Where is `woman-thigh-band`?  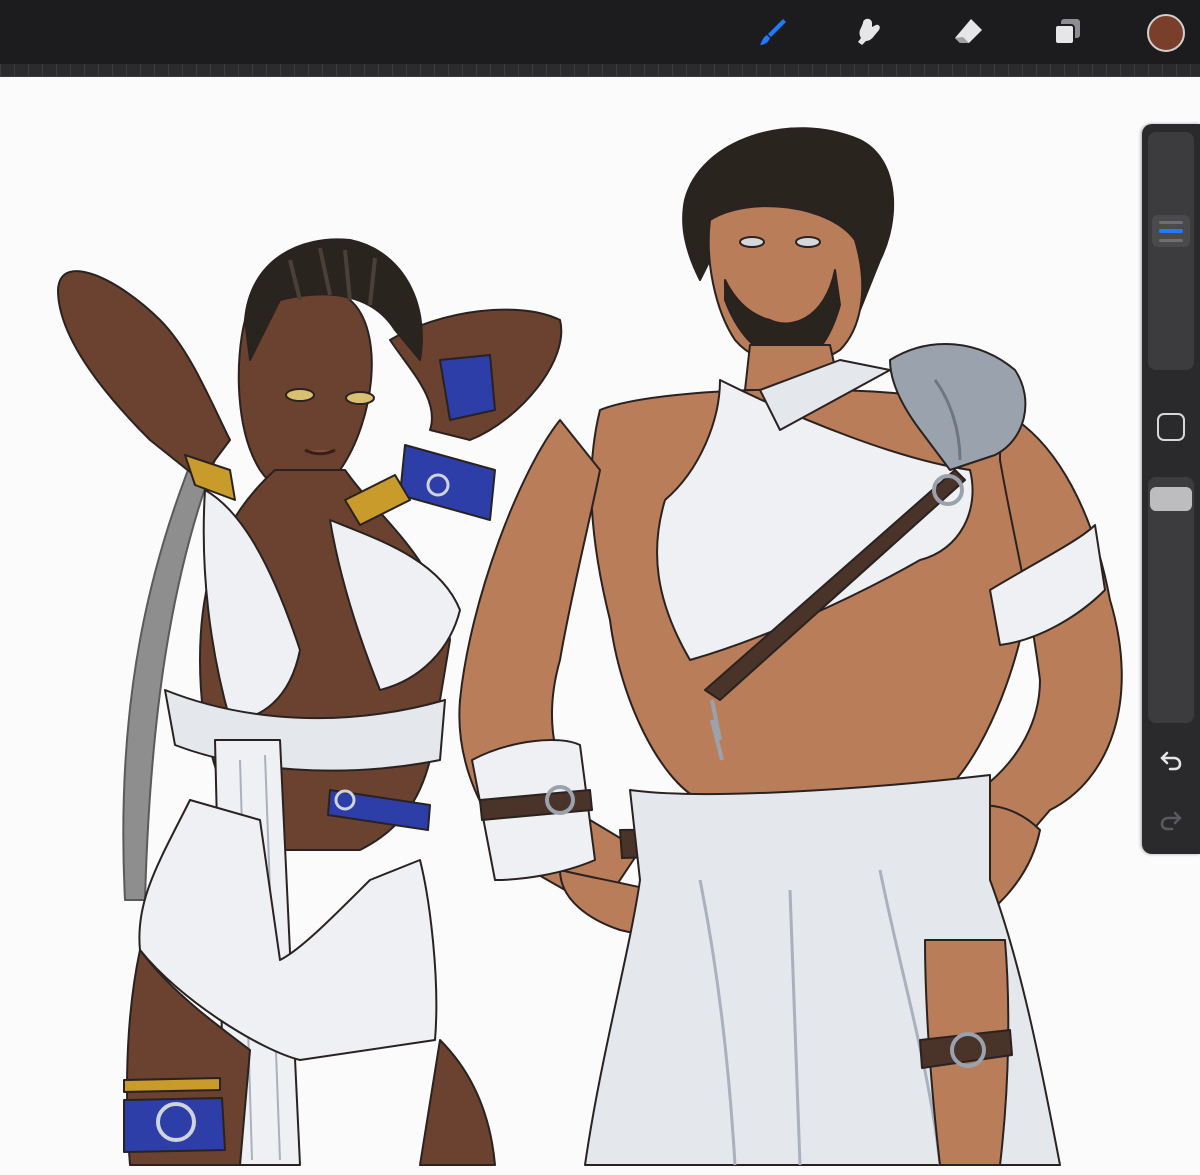
woman-thigh-band is located at coordinates (174, 1125).